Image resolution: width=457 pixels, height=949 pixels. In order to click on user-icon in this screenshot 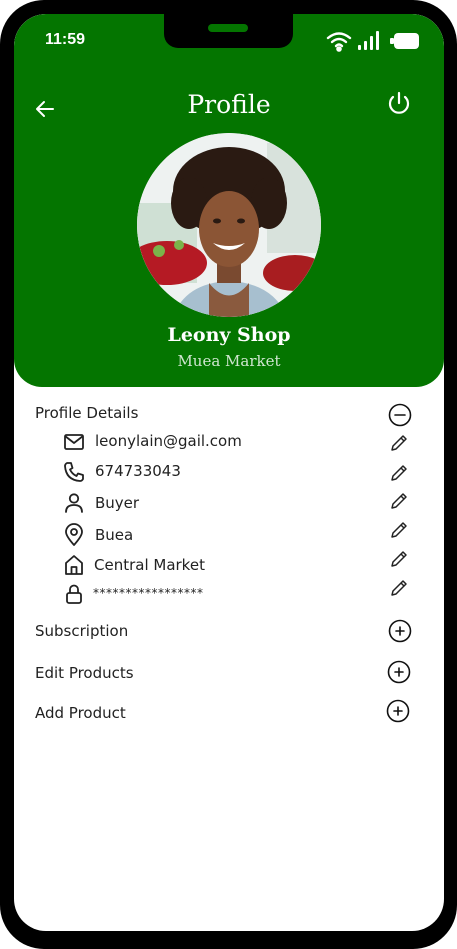, I will do `click(74, 503)`.